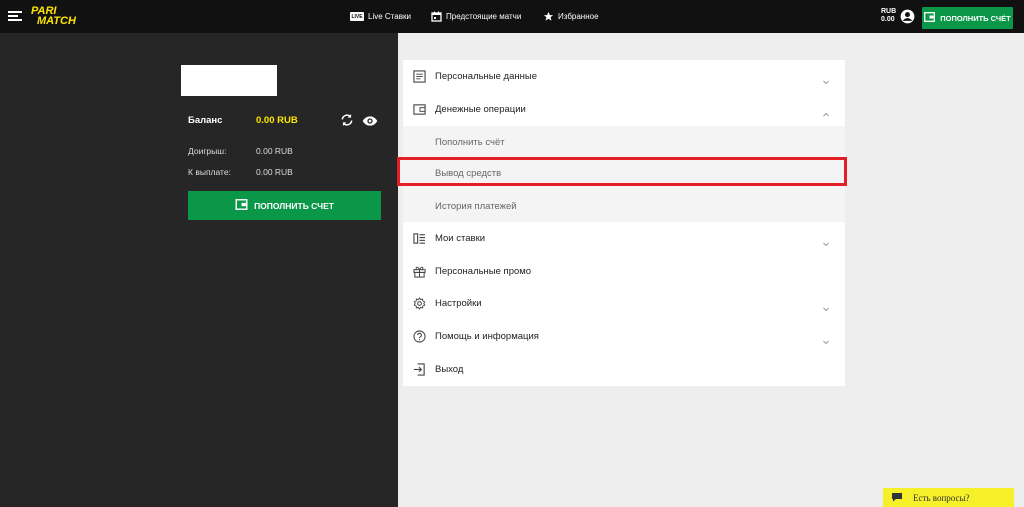 This screenshot has height=507, width=1024. Describe the element at coordinates (419, 272) in the screenshot. I see `gift-icon` at that location.